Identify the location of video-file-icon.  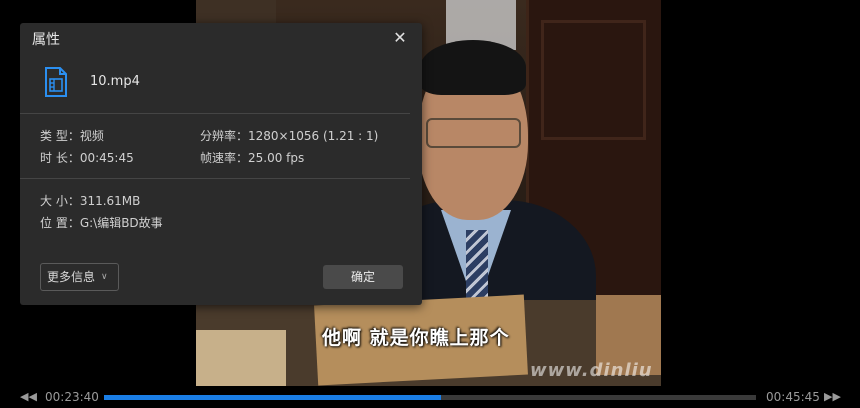
(56, 82).